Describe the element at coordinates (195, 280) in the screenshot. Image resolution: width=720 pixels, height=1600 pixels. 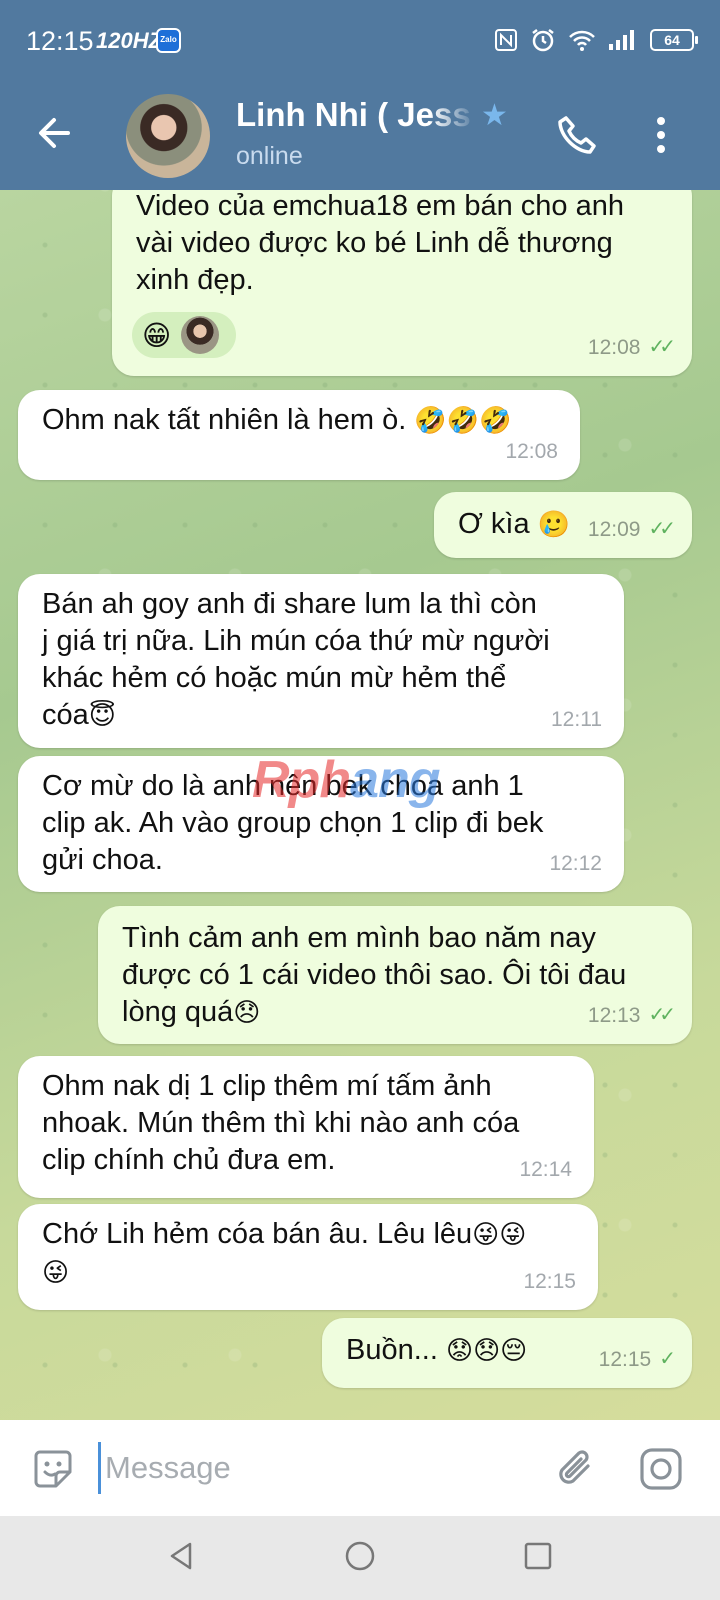
I see `message-text: xinh đẹp.` at that location.